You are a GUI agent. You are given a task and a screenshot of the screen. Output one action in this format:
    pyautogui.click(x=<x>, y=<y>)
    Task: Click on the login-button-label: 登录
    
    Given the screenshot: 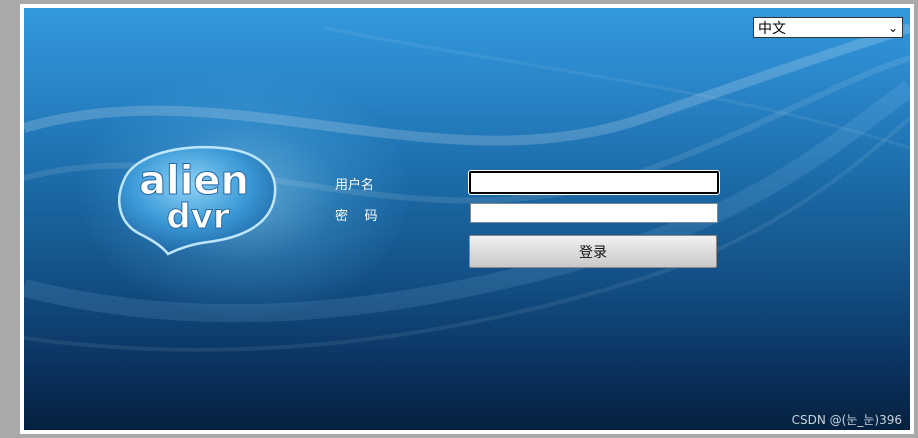 What is the action you would take?
    pyautogui.click(x=593, y=252)
    